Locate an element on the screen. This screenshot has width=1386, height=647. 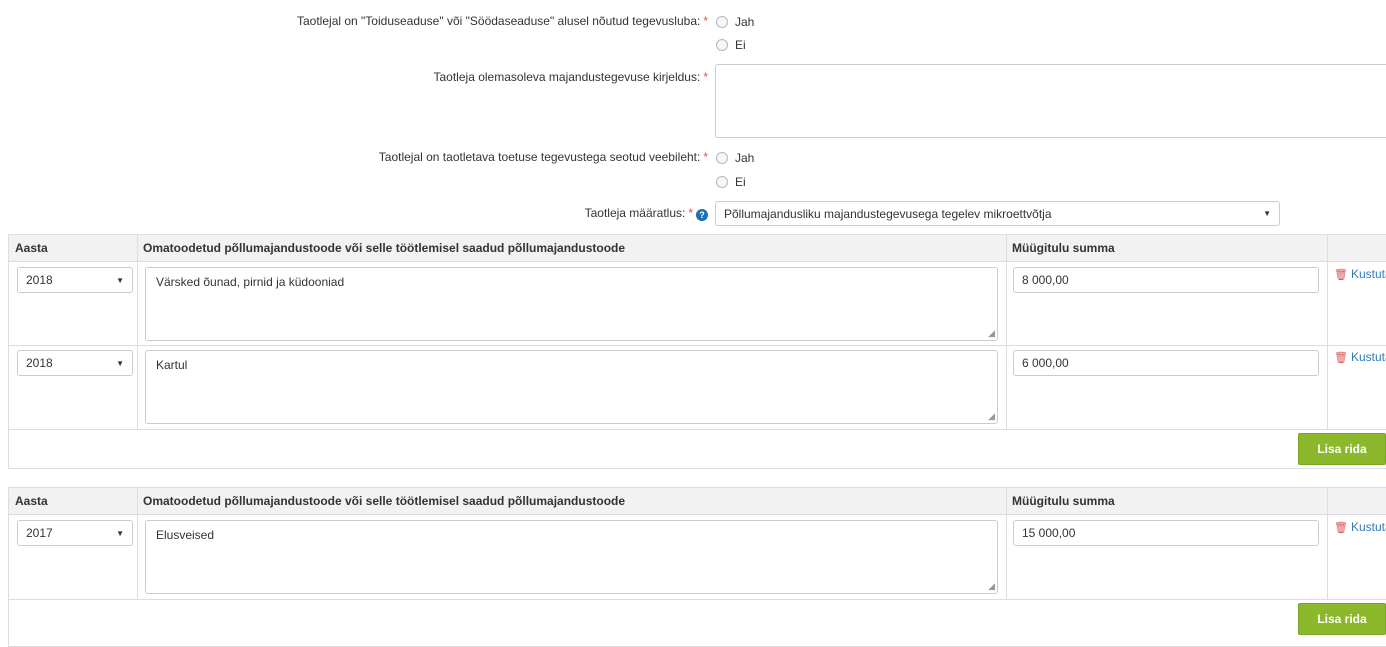
help-icon: ? is located at coordinates (702, 215).